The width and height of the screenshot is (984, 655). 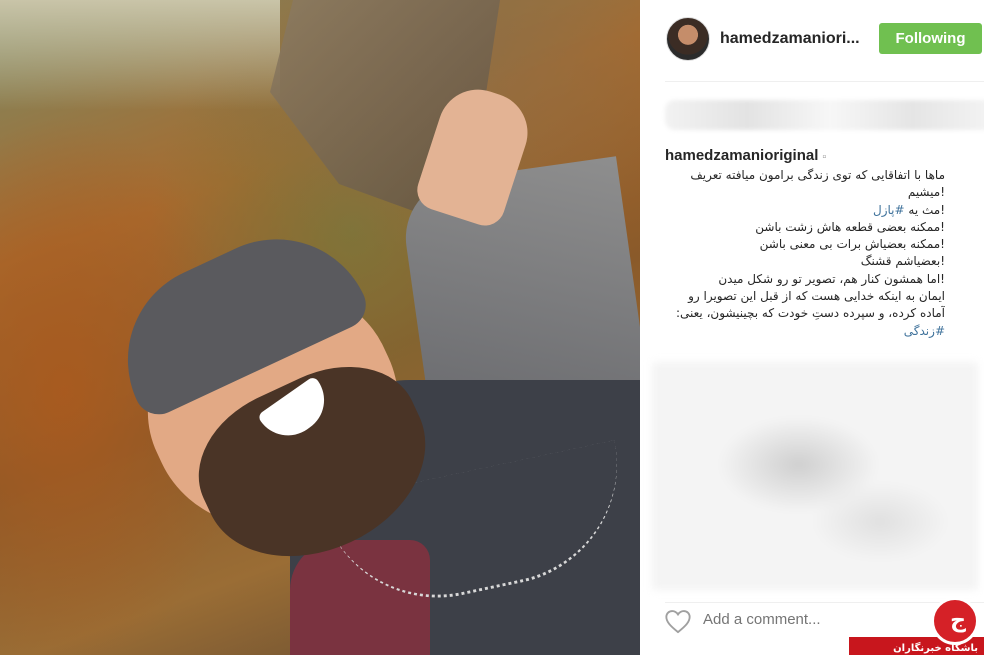 I want to click on post-header: hamedzamaniori... Following, so click(x=812, y=40).